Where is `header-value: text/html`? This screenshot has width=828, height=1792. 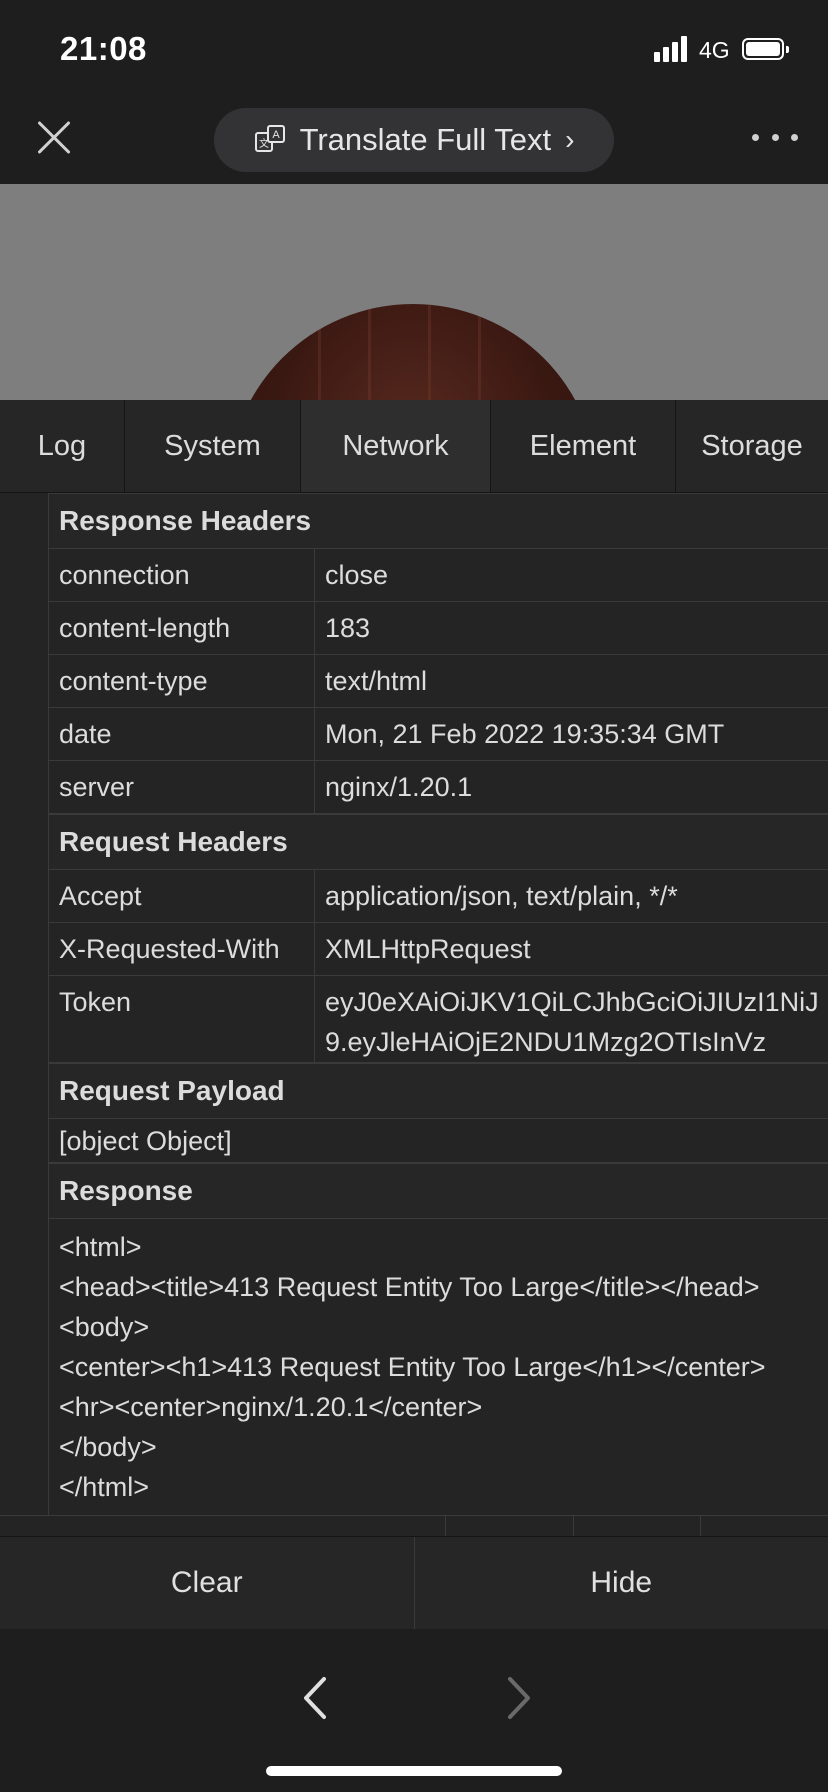 header-value: text/html is located at coordinates (376, 681).